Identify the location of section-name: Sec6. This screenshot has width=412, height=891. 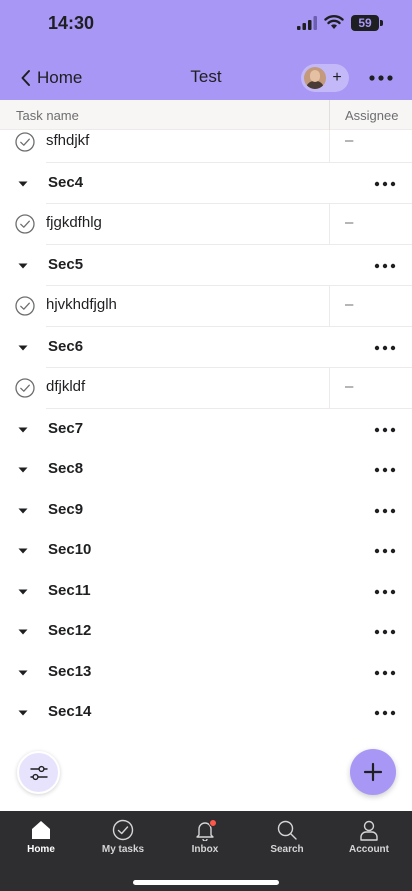
(65, 346).